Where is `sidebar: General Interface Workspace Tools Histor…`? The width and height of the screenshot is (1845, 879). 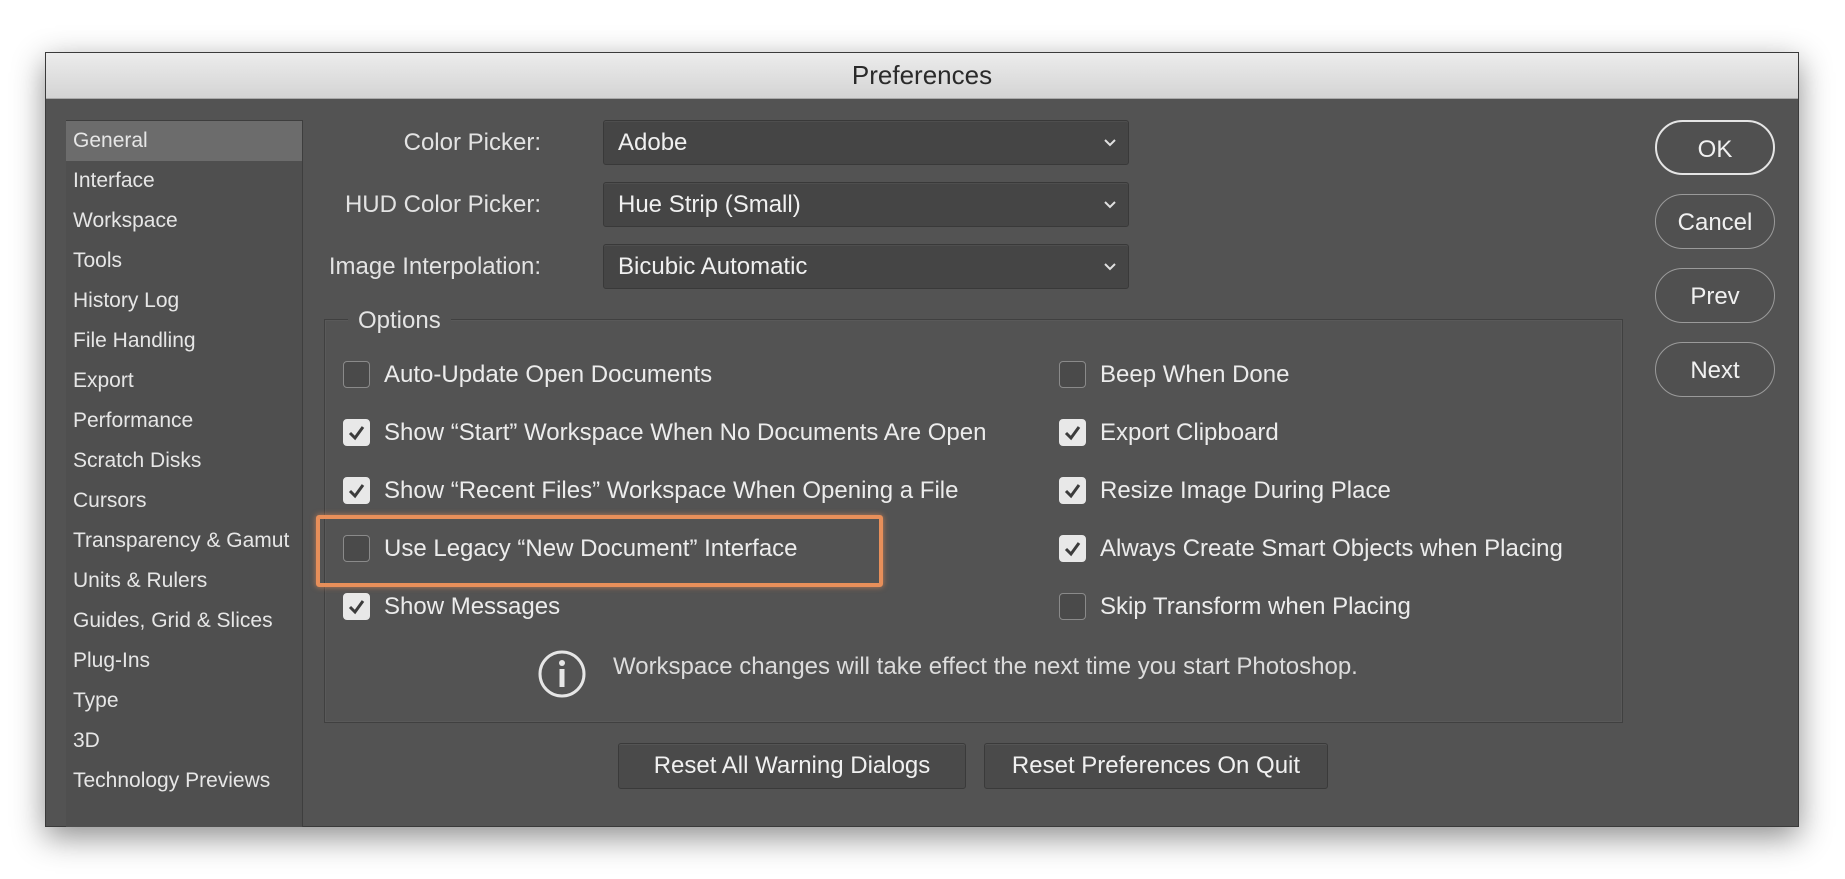 sidebar: General Interface Workspace Tools Histor… is located at coordinates (184, 473).